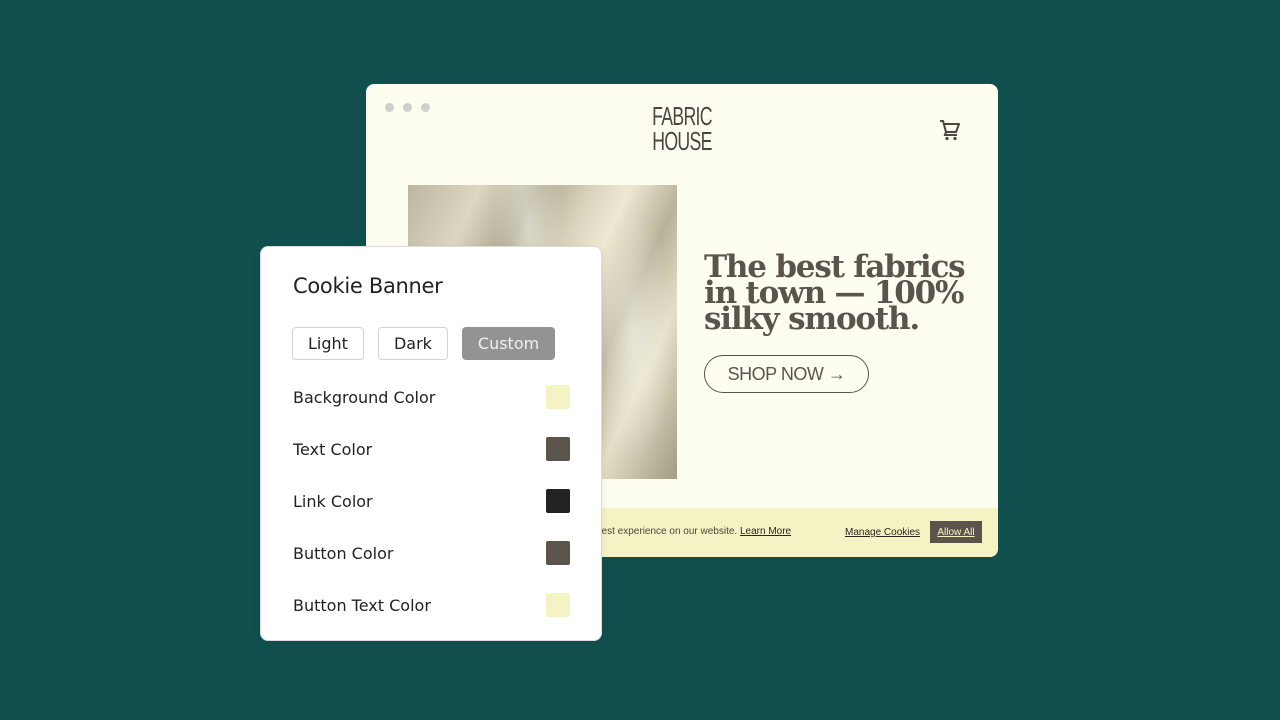 This screenshot has height=720, width=1280. I want to click on color-label: Button Text Color, so click(362, 605).